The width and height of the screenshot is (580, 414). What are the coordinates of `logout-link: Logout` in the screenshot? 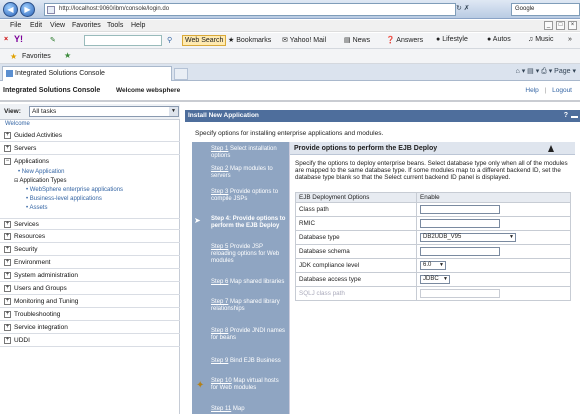 It's located at (562, 90).